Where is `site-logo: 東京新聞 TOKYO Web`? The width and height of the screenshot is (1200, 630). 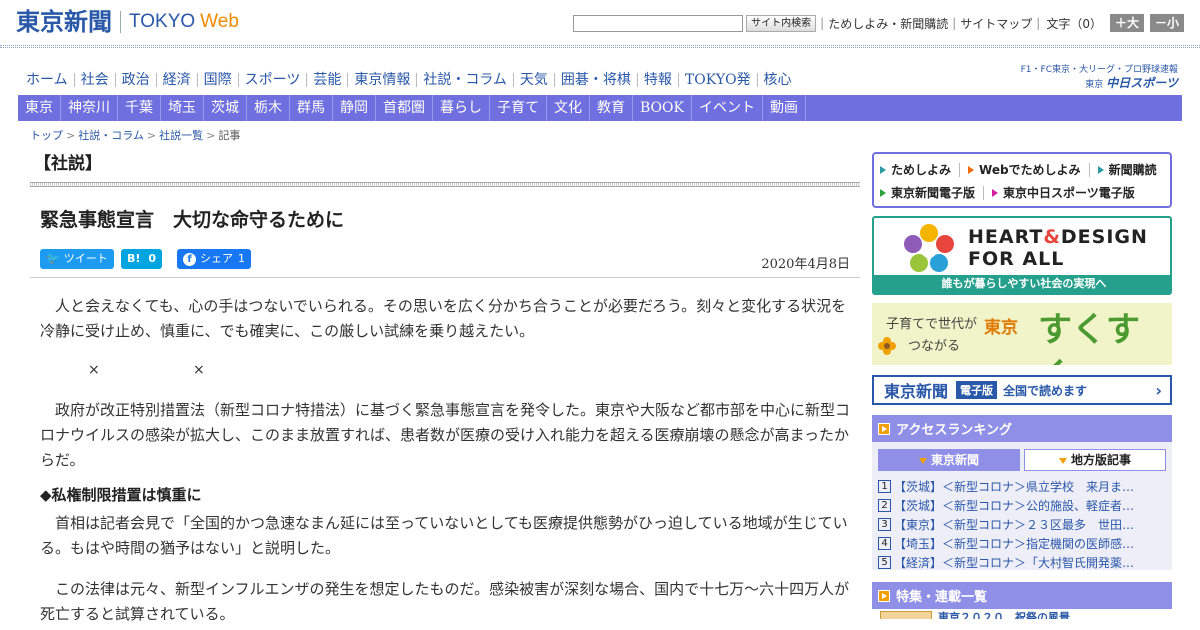
site-logo: 東京新聞 TOKYO Web is located at coordinates (127, 22).